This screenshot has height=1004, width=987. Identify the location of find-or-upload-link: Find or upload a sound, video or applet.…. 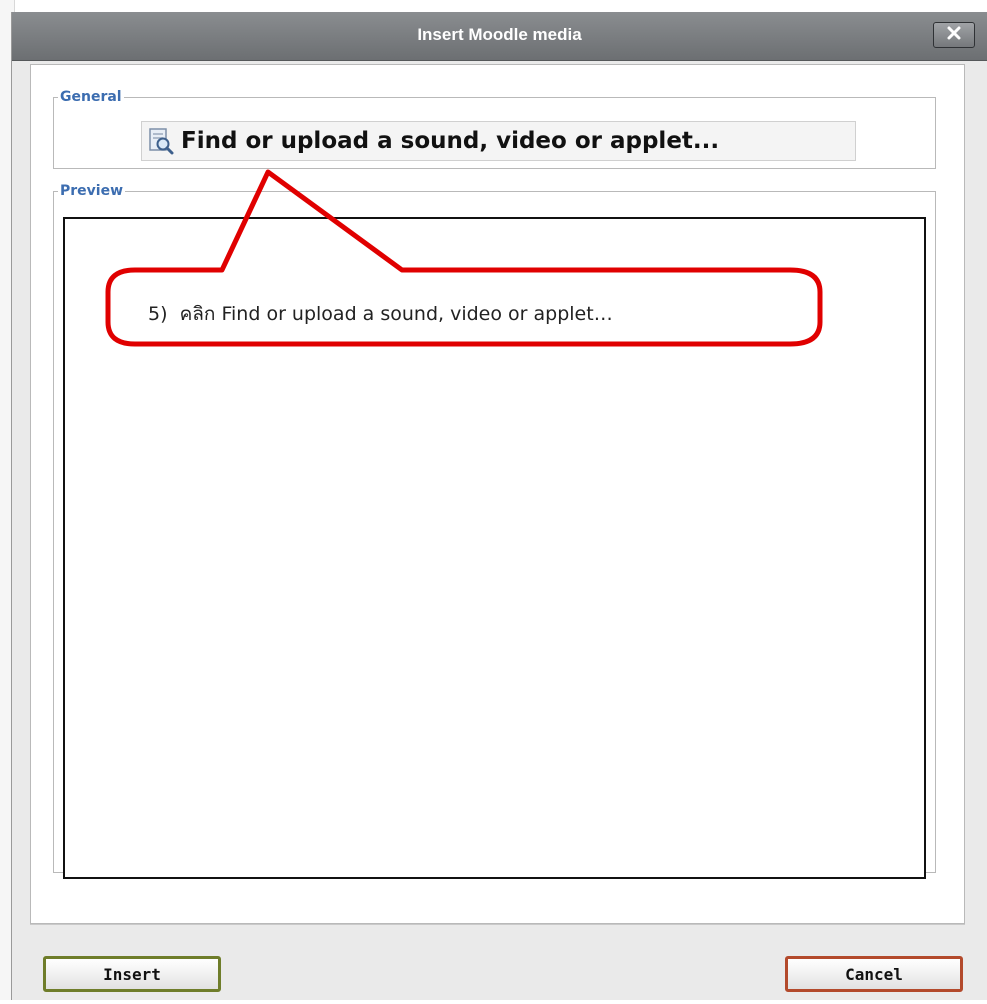
(498, 141).